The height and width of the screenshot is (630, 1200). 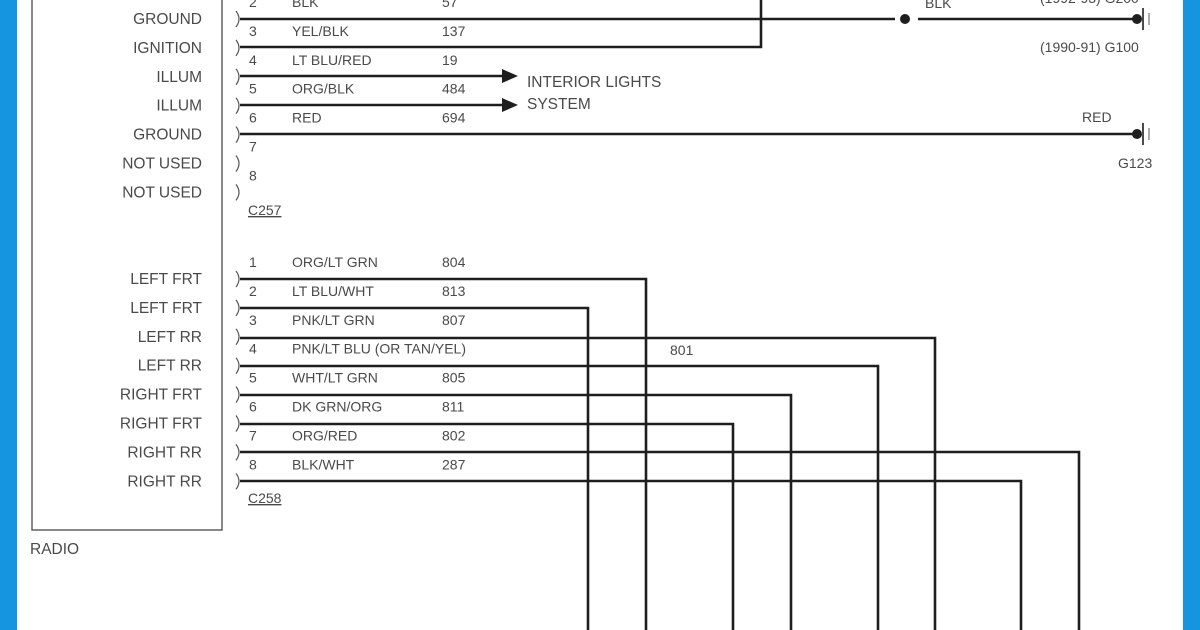 What do you see at coordinates (938, 5) in the screenshot?
I see `ground-1-wire-color: BLK` at bounding box center [938, 5].